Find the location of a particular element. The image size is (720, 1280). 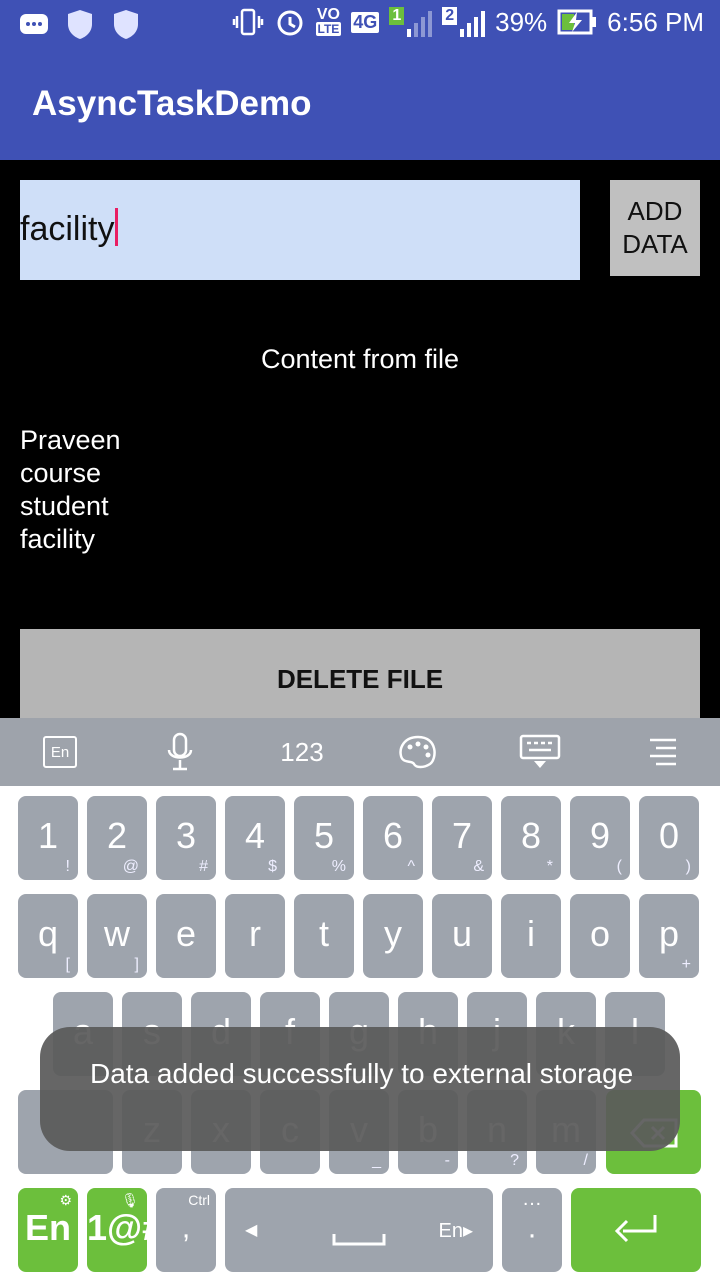

key-label: 1 is located at coordinates (48, 835).